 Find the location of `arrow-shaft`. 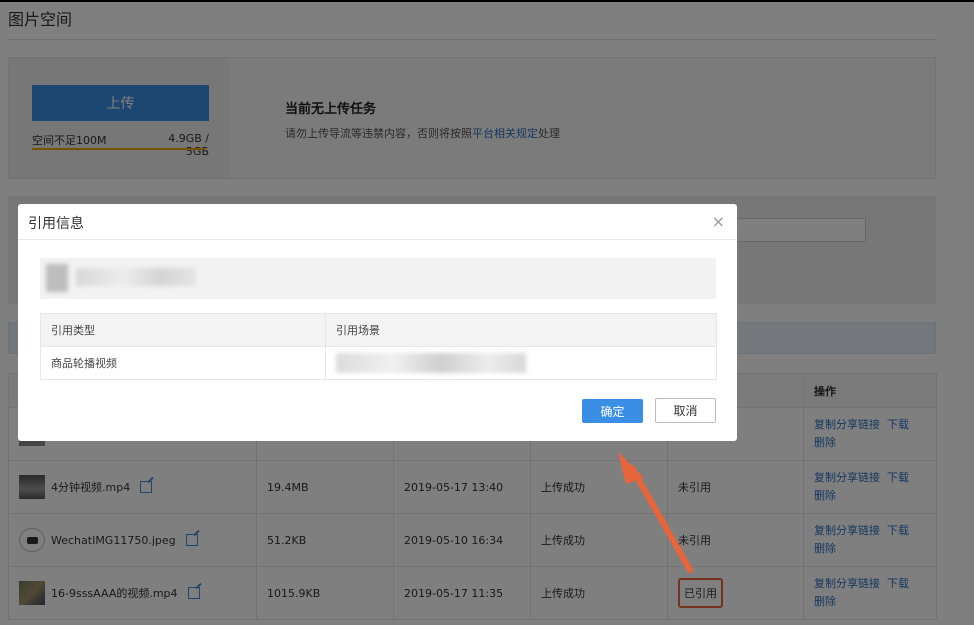

arrow-shaft is located at coordinates (661, 519).